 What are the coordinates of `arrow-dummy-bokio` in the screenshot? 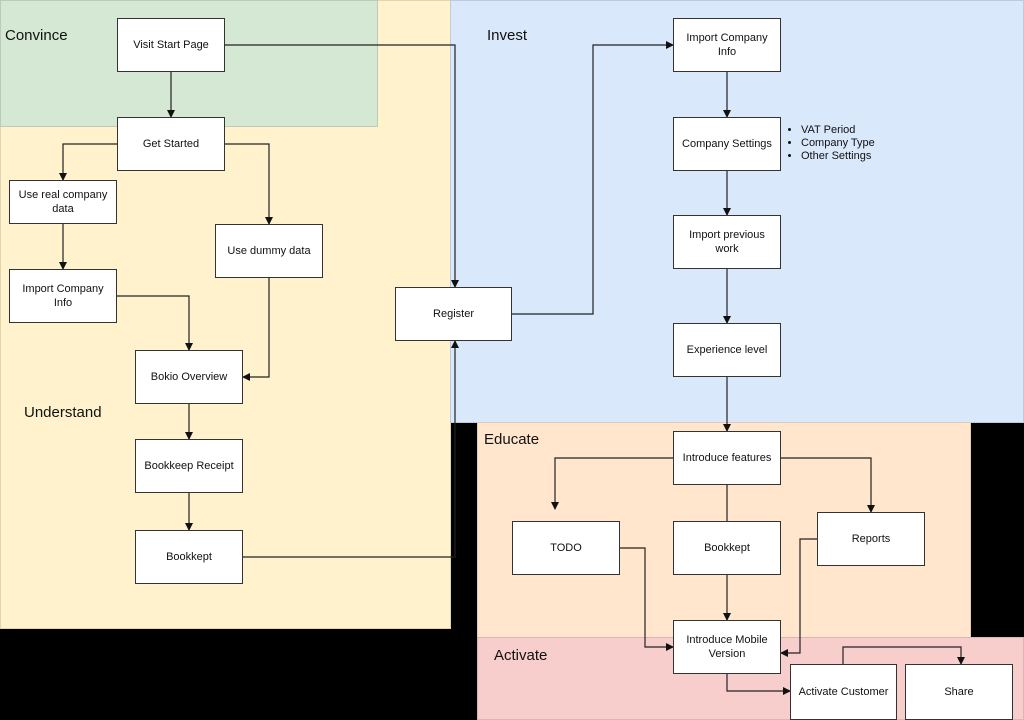 It's located at (256, 329).